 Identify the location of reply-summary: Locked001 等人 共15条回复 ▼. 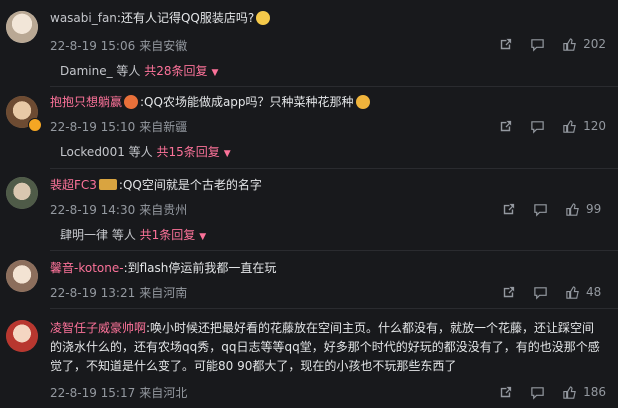
(145, 151).